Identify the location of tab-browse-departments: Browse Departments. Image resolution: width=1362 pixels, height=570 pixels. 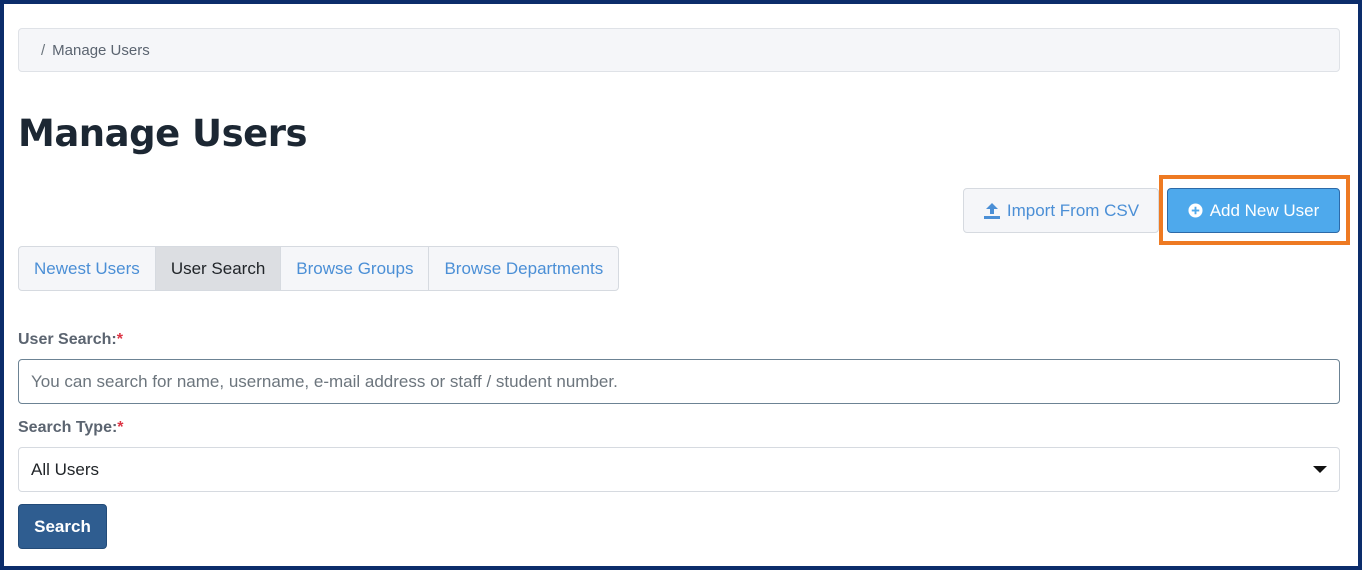
(523, 268).